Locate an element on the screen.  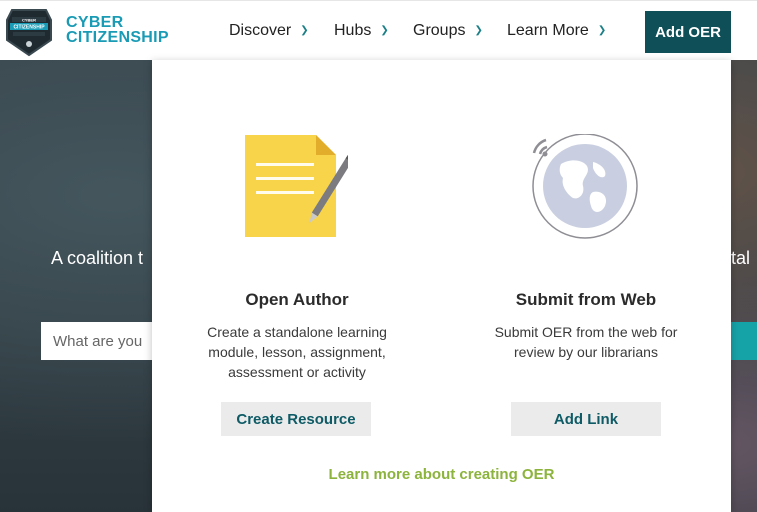
hero-tagline: A coalition t is located at coordinates (97, 258).